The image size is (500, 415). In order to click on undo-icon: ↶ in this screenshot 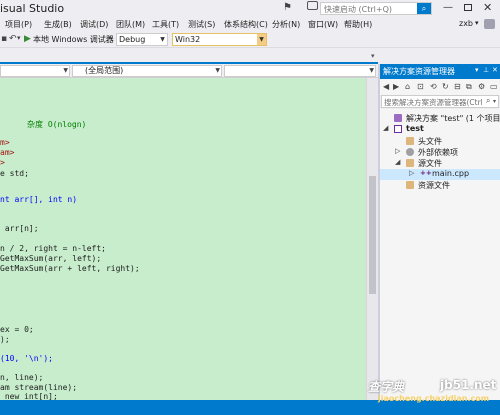, I will do `click(13, 39)`.